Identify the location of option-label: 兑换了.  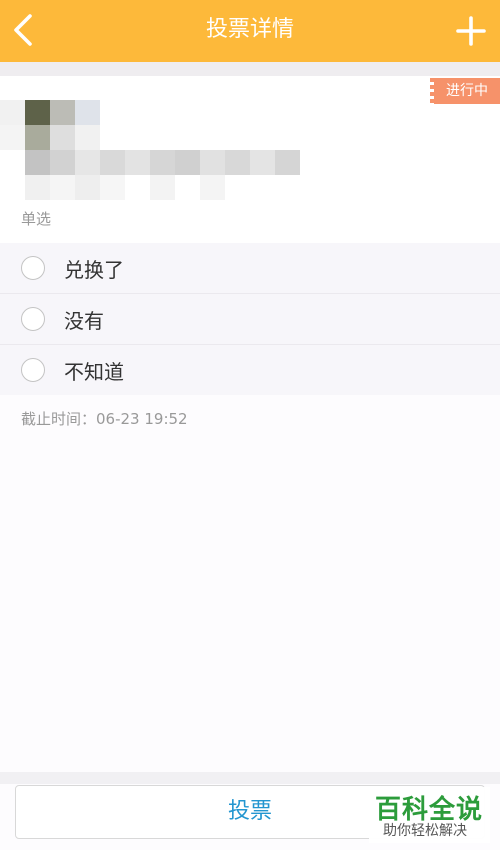
(94, 270).